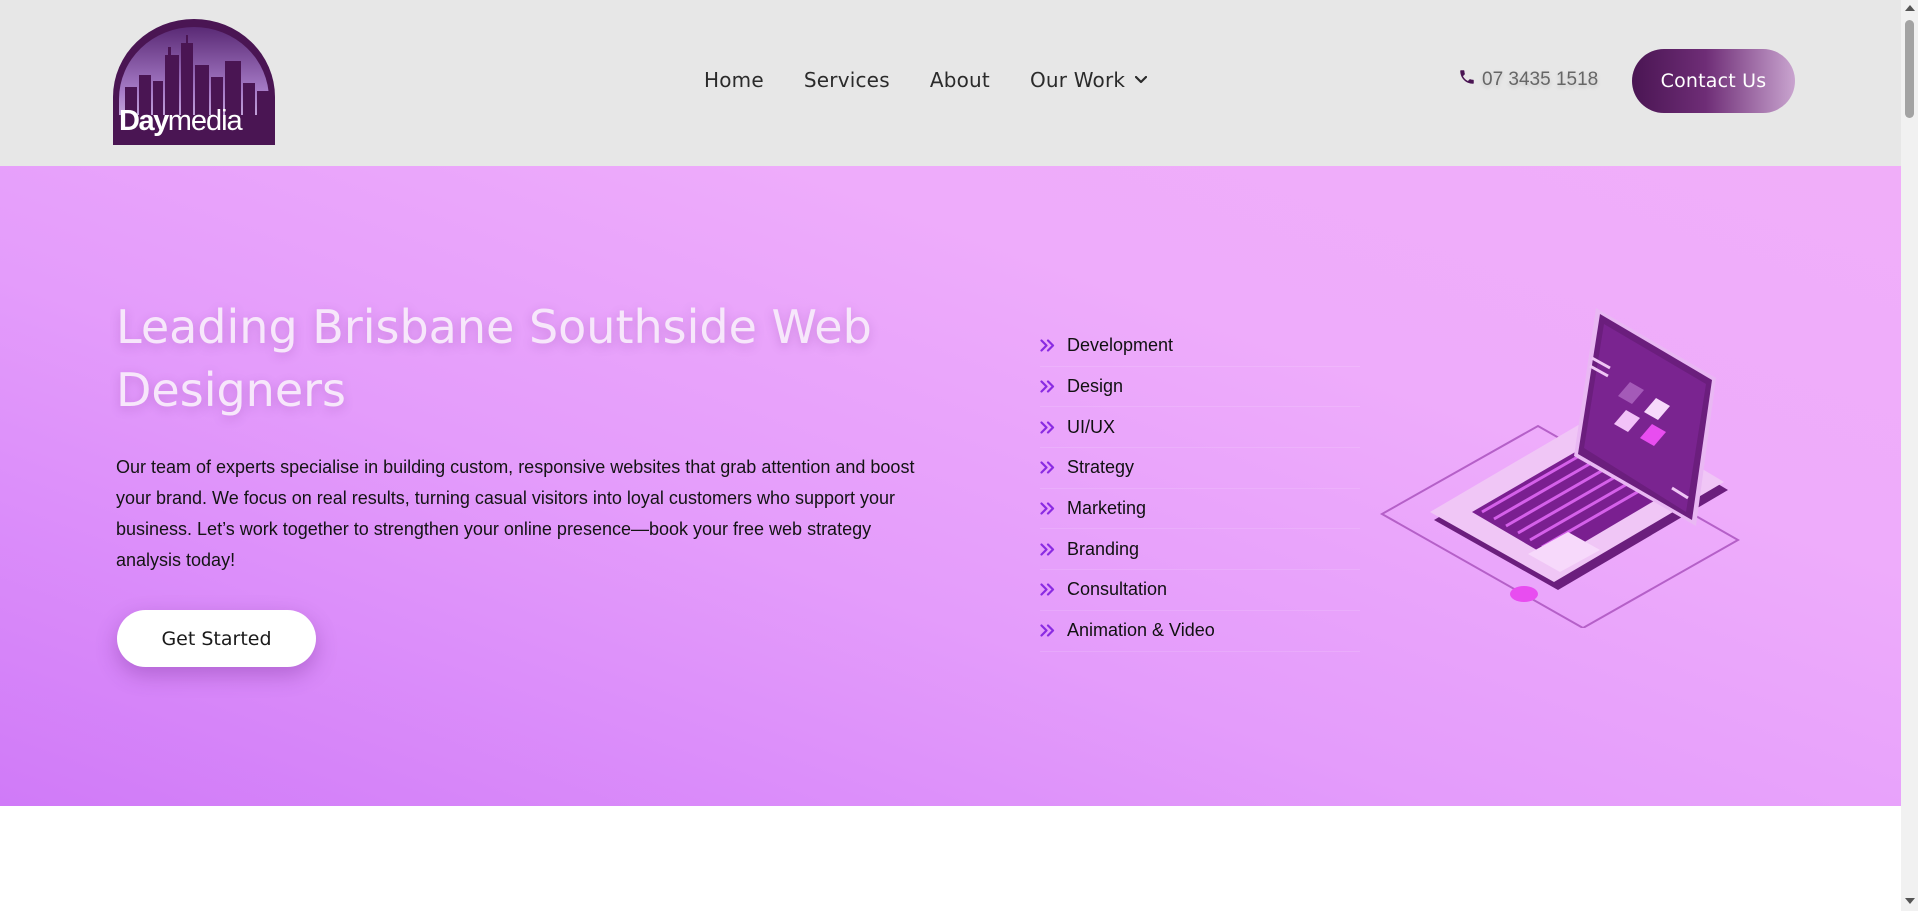  I want to click on logo-wordmark: Day media, so click(197, 121).